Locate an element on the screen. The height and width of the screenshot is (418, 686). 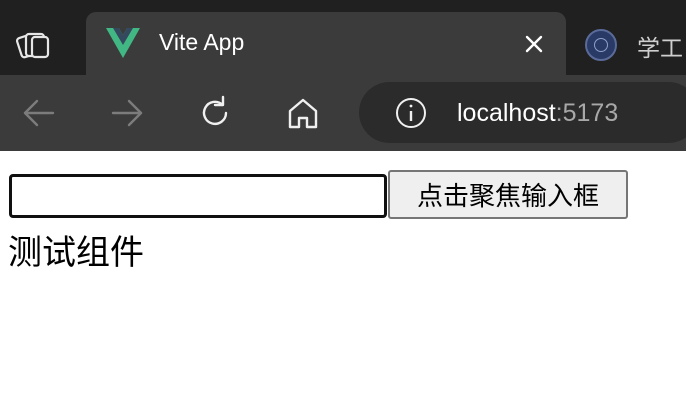
tab-xuegong: 学工 is located at coordinates (629, 43).